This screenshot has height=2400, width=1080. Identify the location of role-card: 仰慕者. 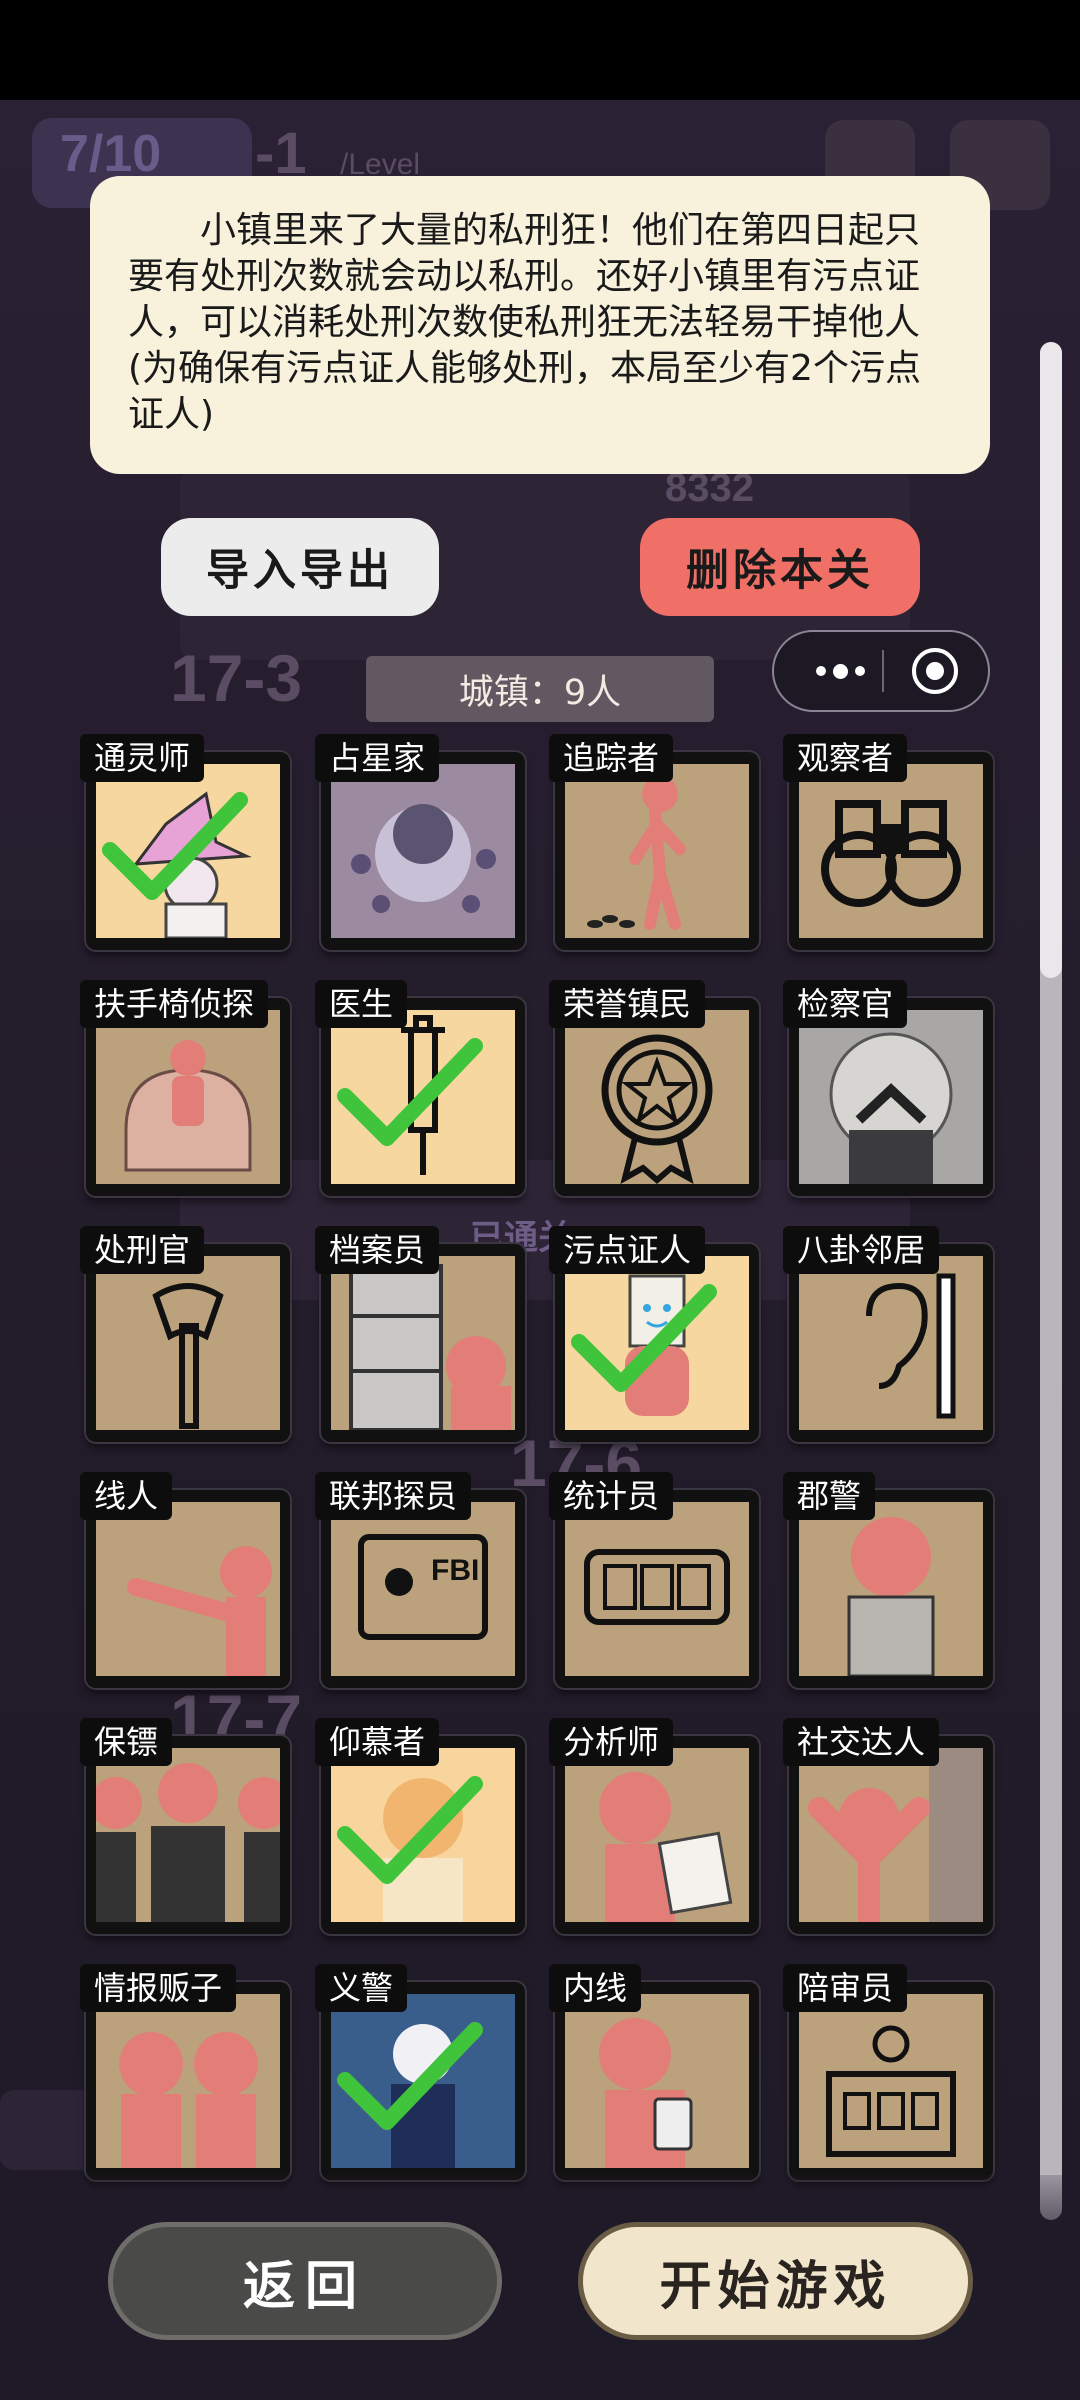
(420, 1826).